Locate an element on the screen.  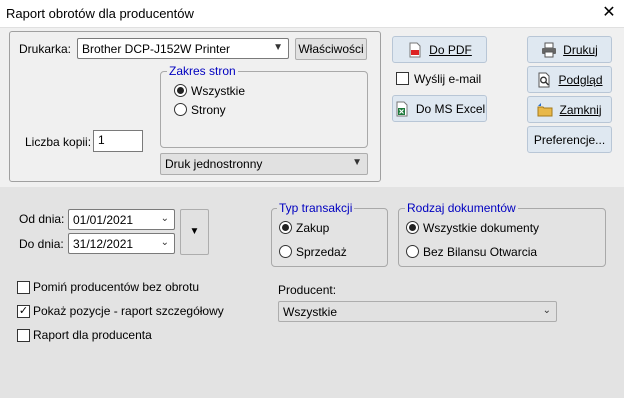
duplex-select: Druk jednostronny ▼ is located at coordinates (264, 164).